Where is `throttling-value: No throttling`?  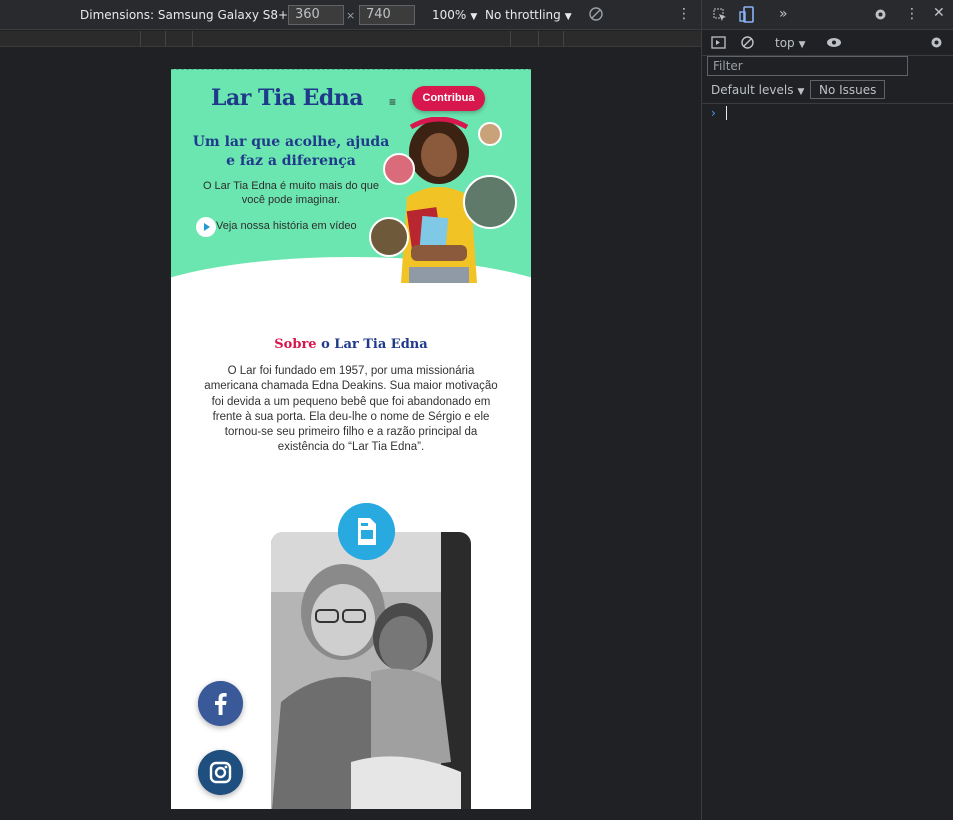
throttling-value: No throttling is located at coordinates (523, 15).